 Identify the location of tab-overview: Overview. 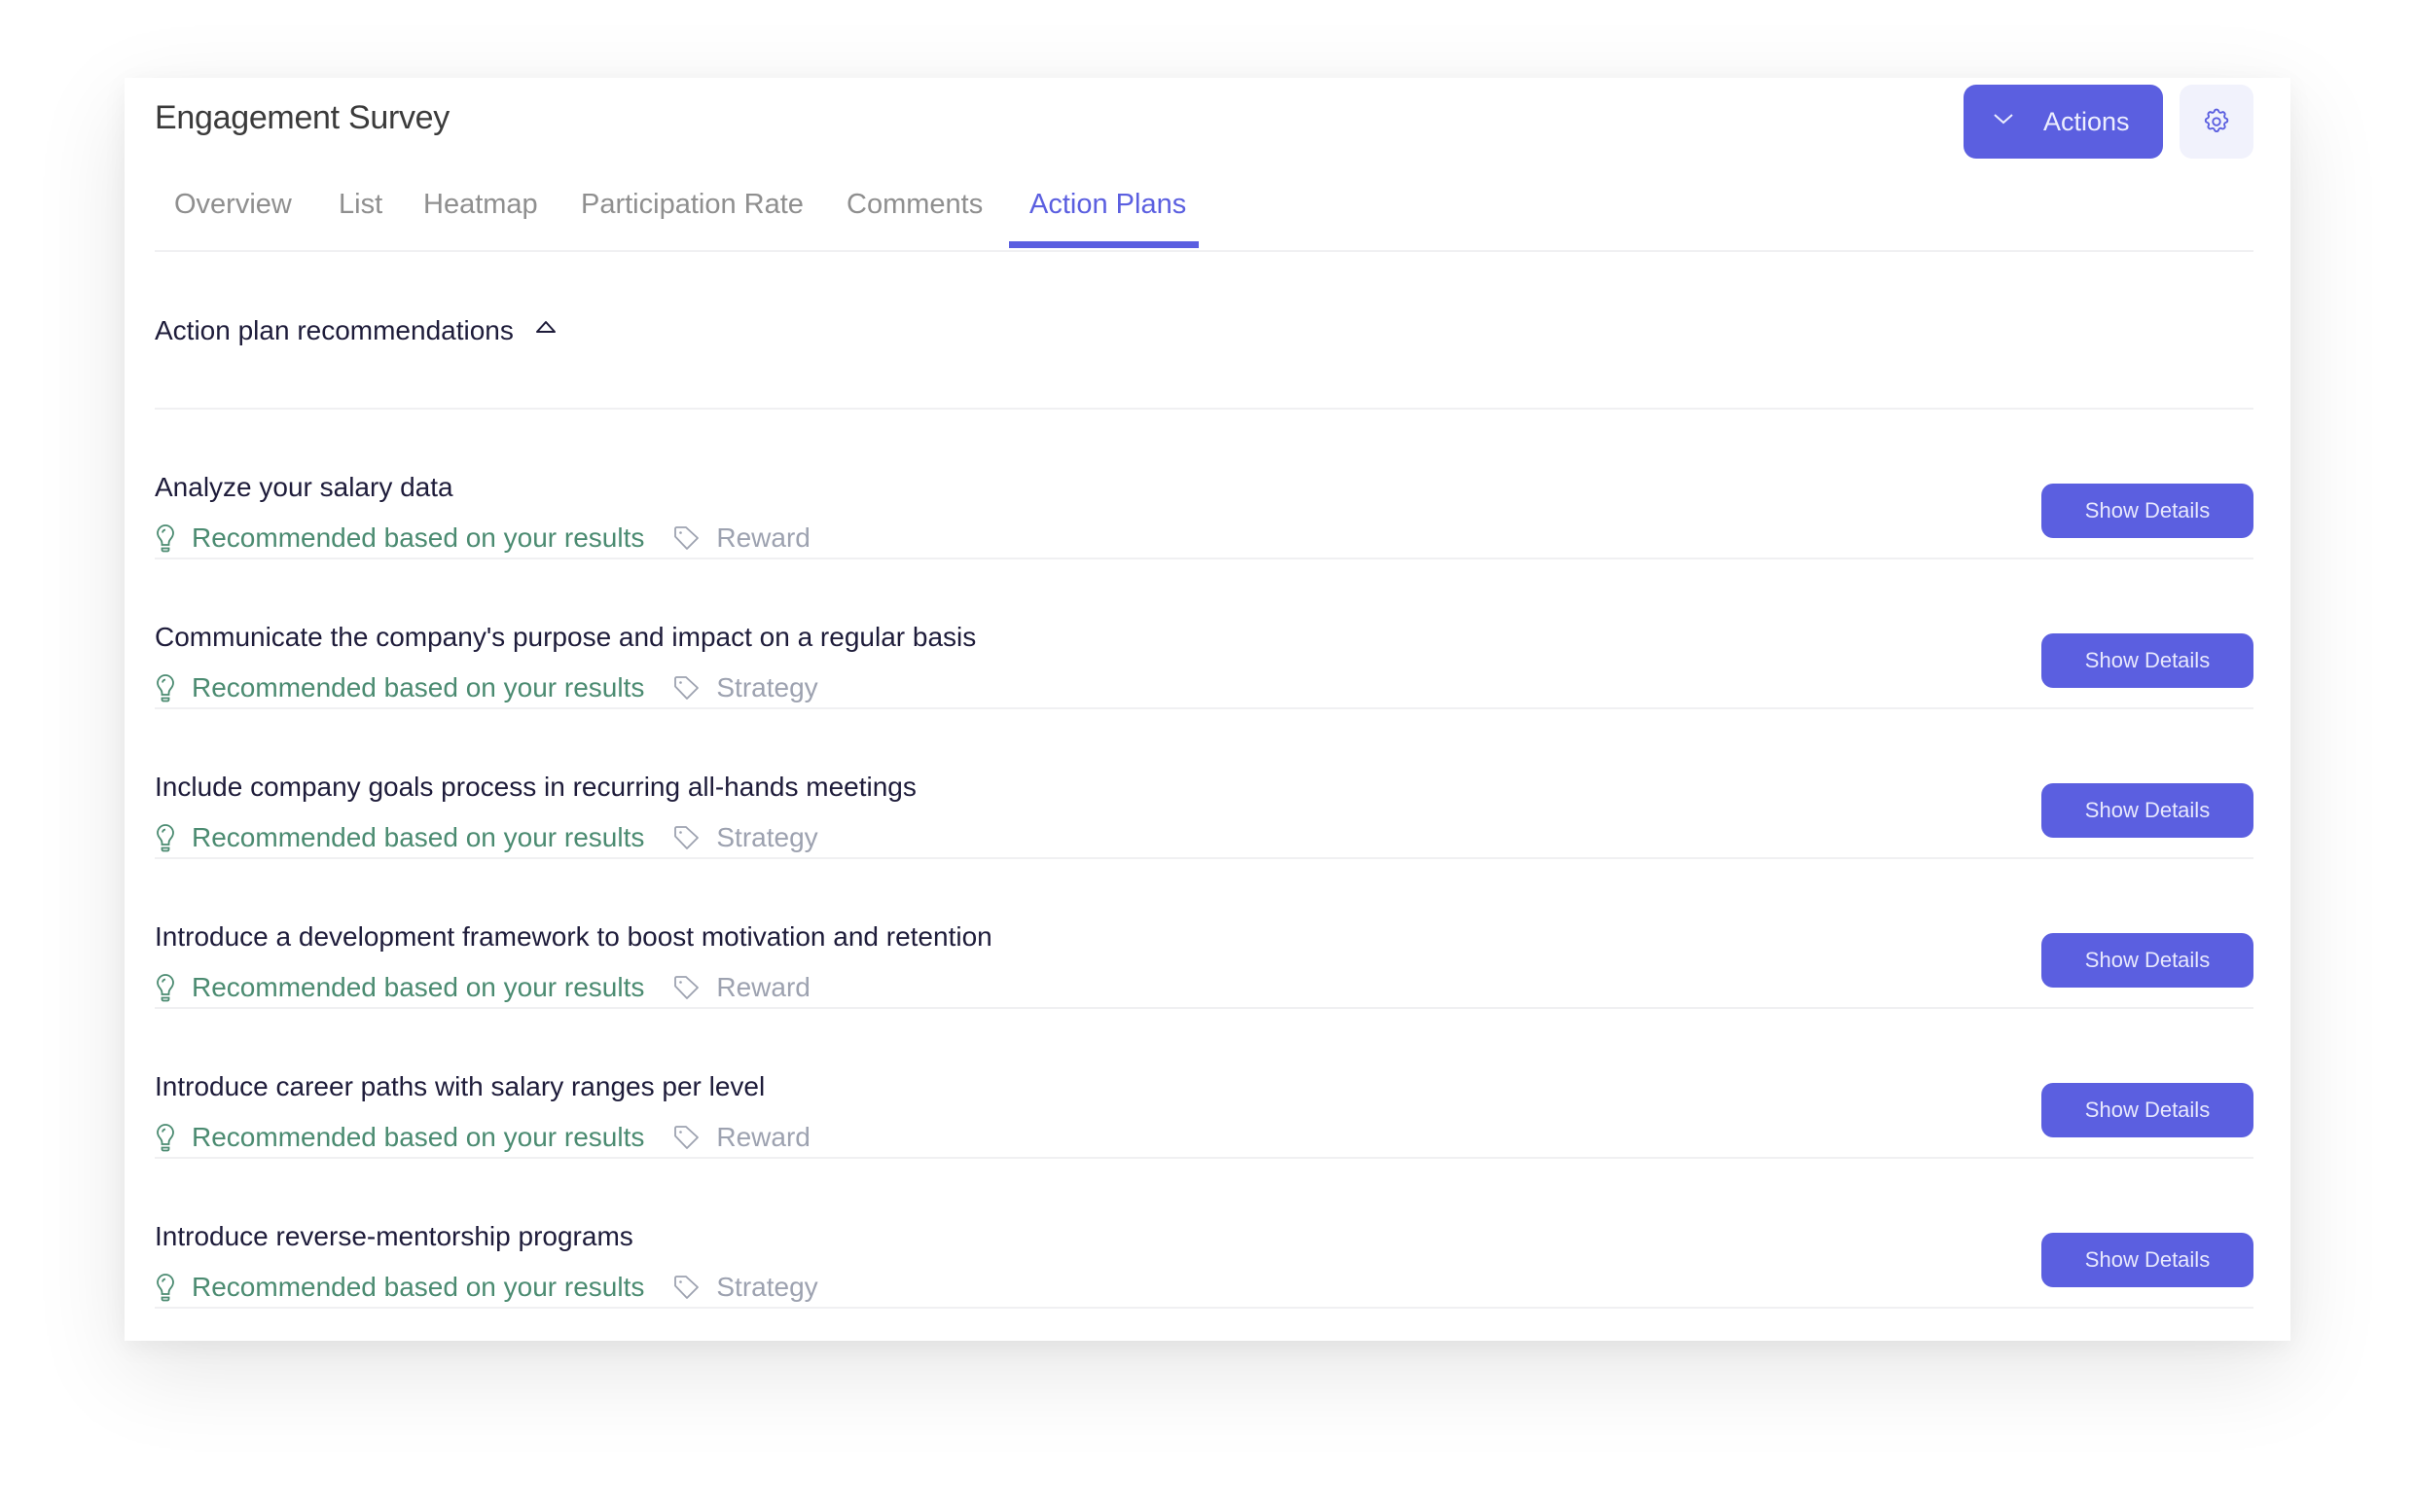
(233, 209).